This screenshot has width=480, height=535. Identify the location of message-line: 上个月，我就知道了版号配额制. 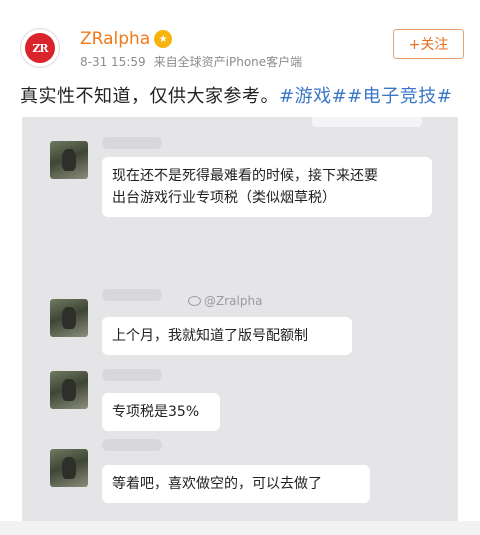
(210, 336).